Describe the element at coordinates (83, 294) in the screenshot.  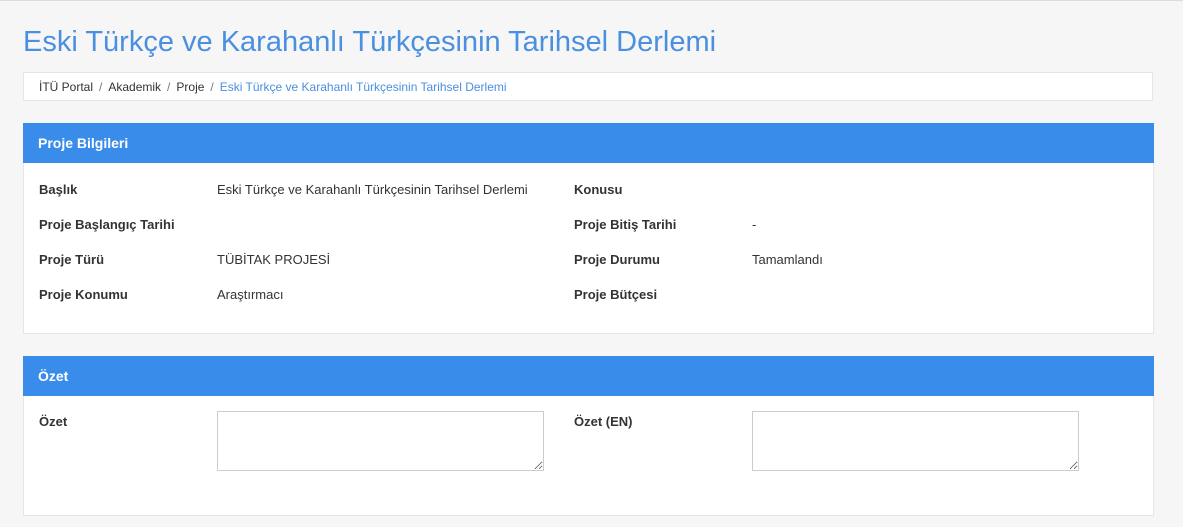
I see `position-label: Proje Konumu` at that location.